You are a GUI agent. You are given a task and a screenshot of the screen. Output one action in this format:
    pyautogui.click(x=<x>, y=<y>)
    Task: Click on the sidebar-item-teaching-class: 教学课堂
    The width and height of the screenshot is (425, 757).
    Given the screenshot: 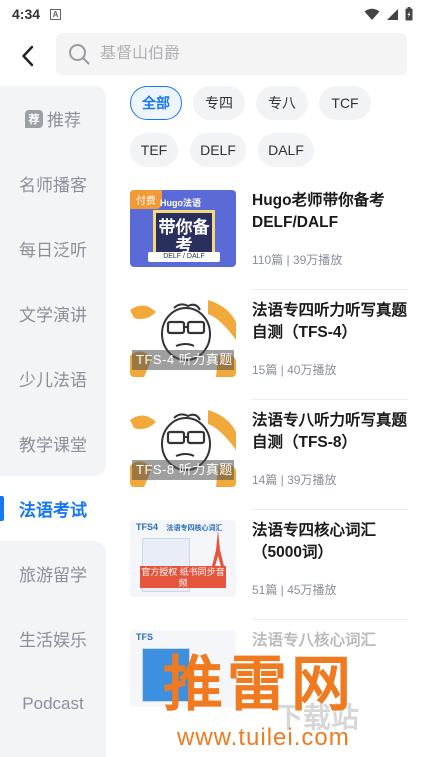 What is the action you would take?
    pyautogui.click(x=53, y=443)
    